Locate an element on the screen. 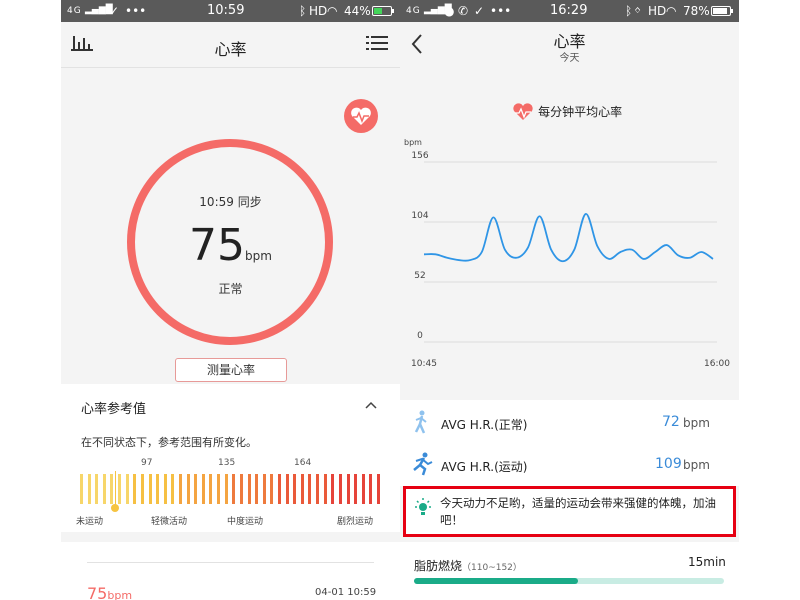 Image resolution: width=800 pixels, height=600 pixels. network-indicator: 4G is located at coordinates (413, 11).